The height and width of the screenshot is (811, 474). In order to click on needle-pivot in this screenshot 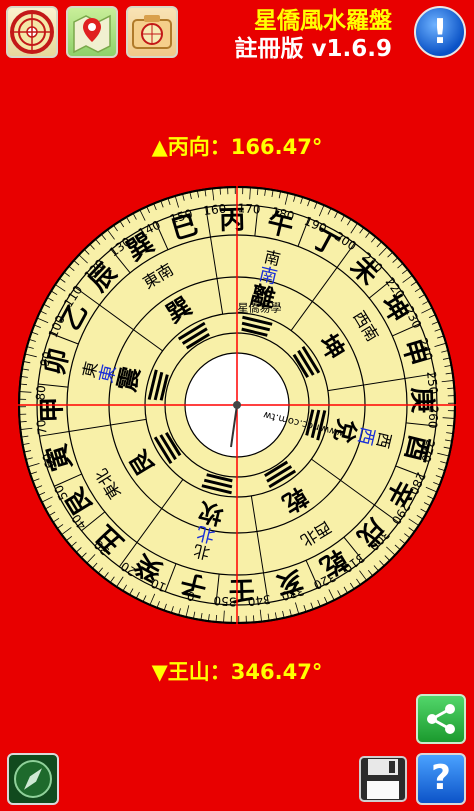, I will do `click(237, 405)`.